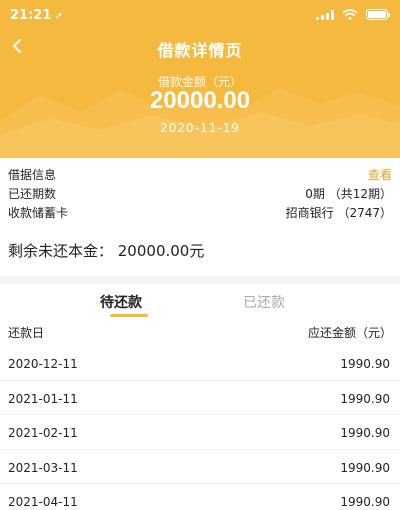  I want to click on card-value: 招商银行 （2747）, so click(338, 213).